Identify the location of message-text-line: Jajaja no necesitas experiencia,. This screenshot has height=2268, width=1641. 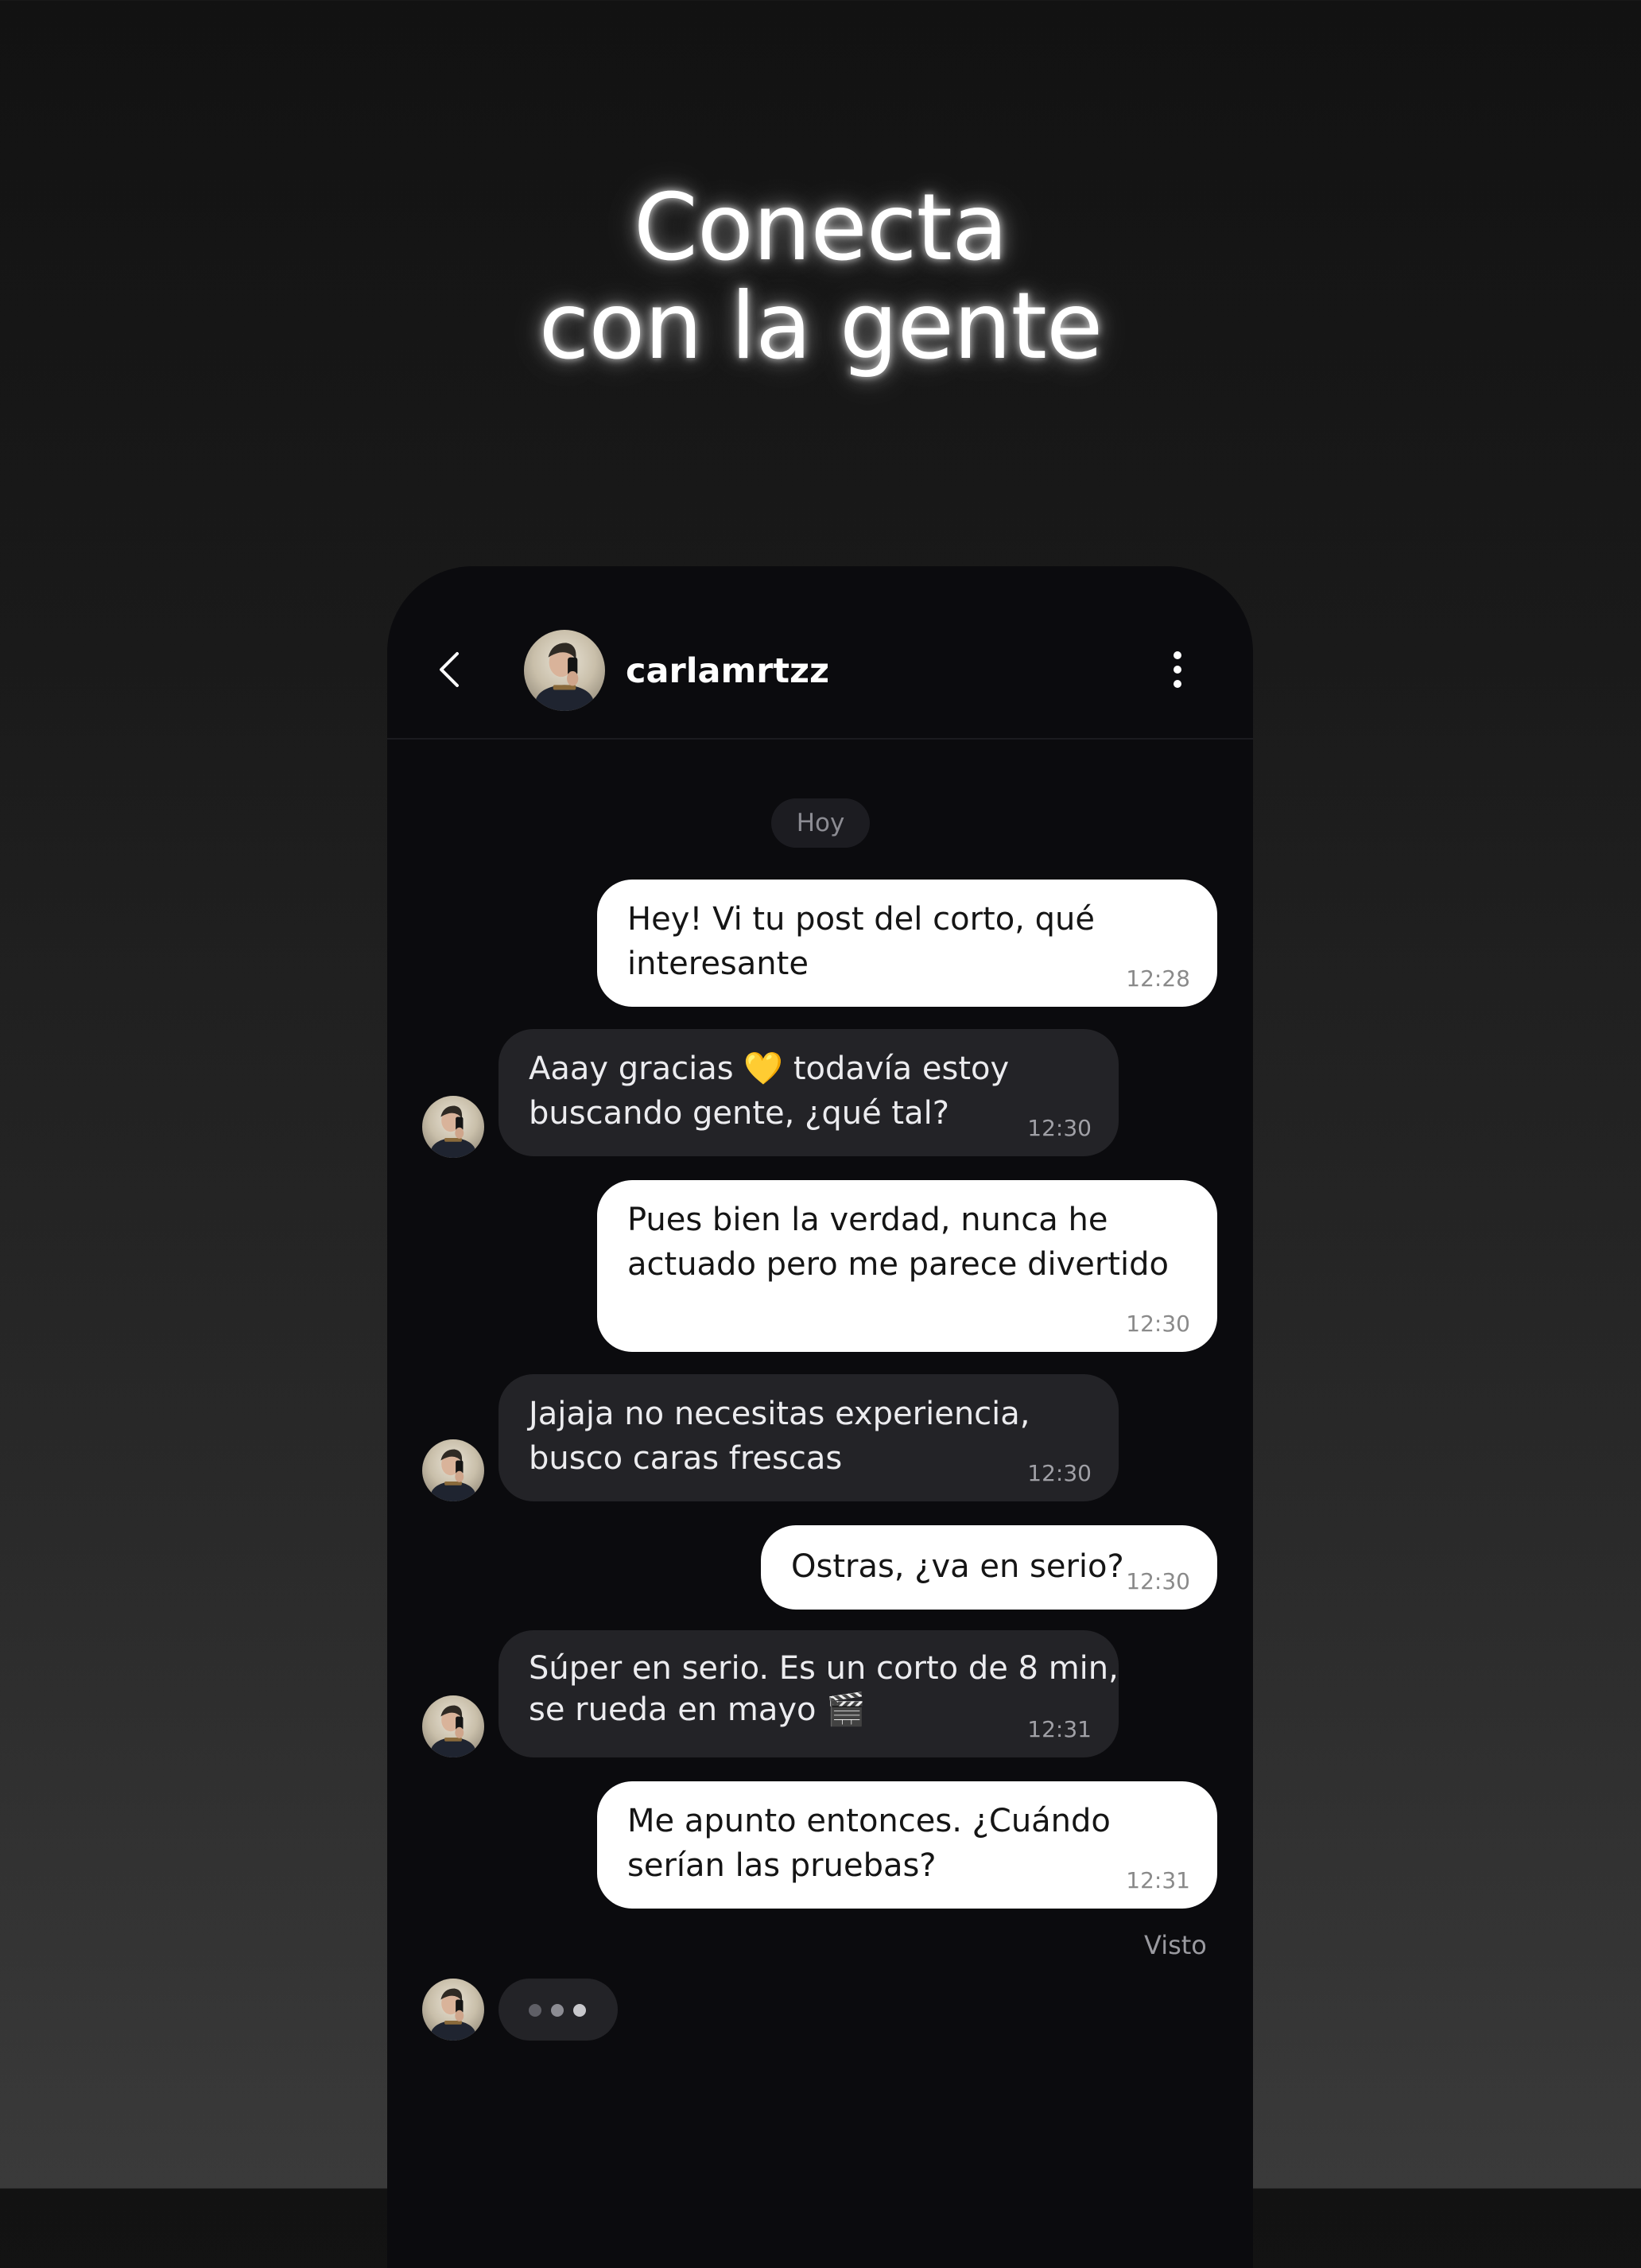
(779, 1414).